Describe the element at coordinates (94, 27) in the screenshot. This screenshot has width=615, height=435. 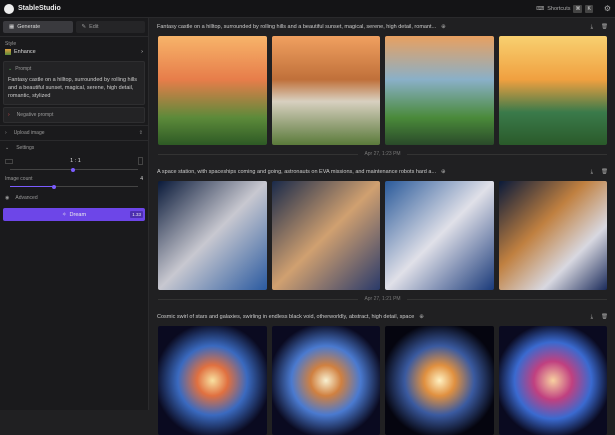
I see `tab-label: Edit` at that location.